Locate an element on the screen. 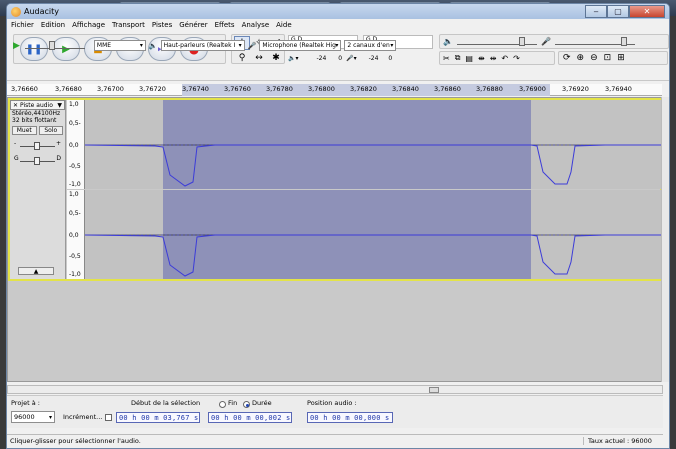 The image size is (676, 449). title-bar: Audacity ‒ ▢ ✕ is located at coordinates (338, 11).